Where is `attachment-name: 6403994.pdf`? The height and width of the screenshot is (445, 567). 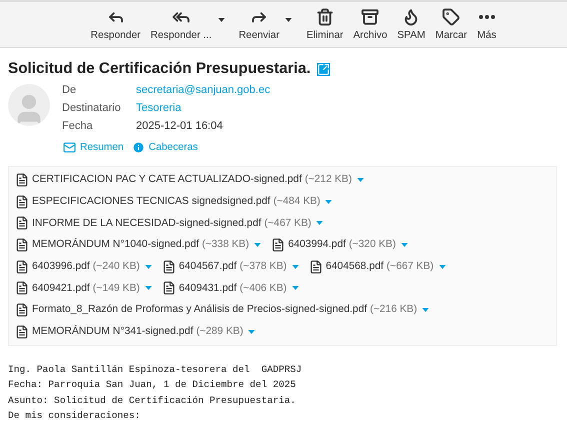 attachment-name: 6403994.pdf is located at coordinates (317, 244).